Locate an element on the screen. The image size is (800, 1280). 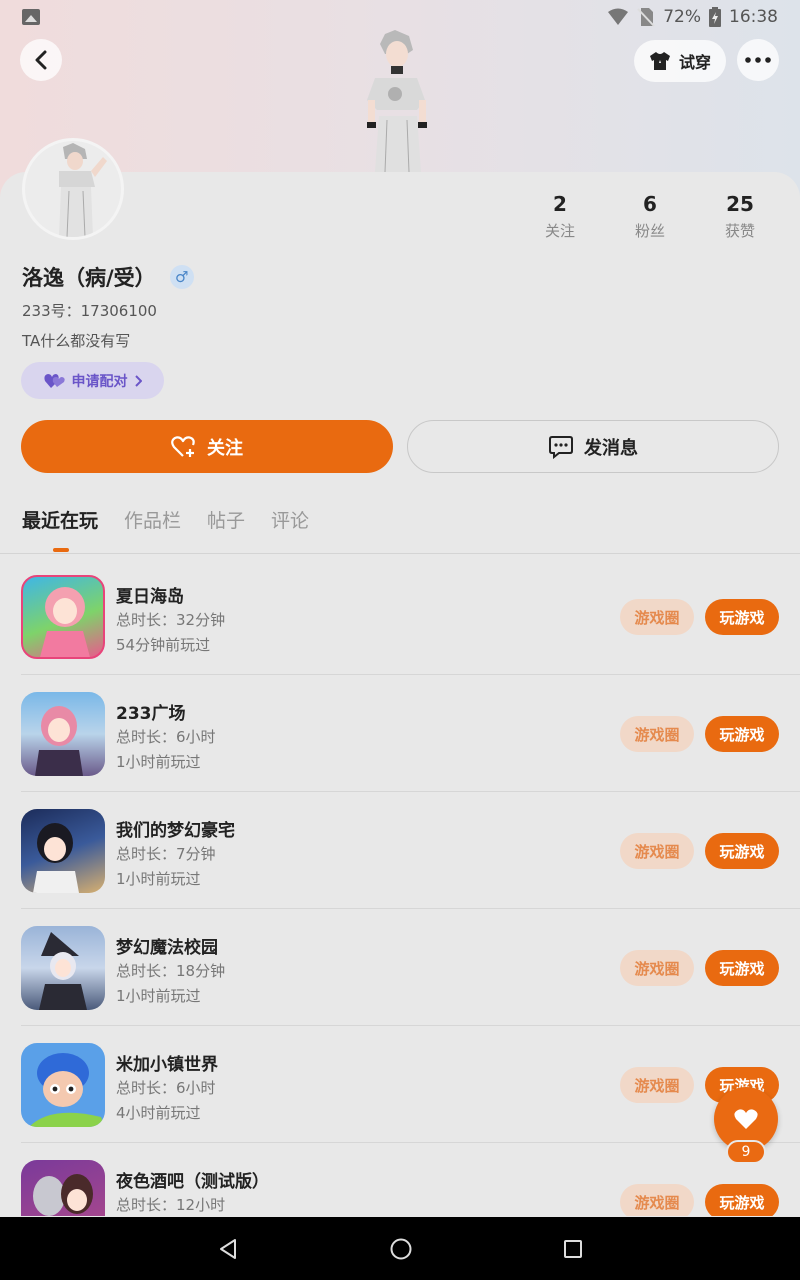
user-bio: TA什么都没有写 is located at coordinates (76, 341).